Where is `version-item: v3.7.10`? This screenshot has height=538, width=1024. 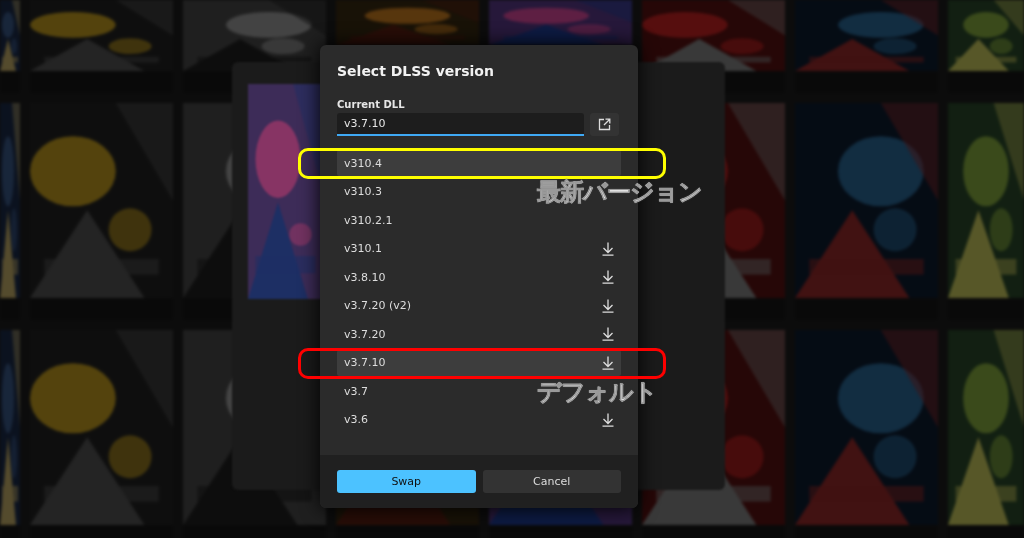
version-item: v3.7.10 is located at coordinates (479, 362).